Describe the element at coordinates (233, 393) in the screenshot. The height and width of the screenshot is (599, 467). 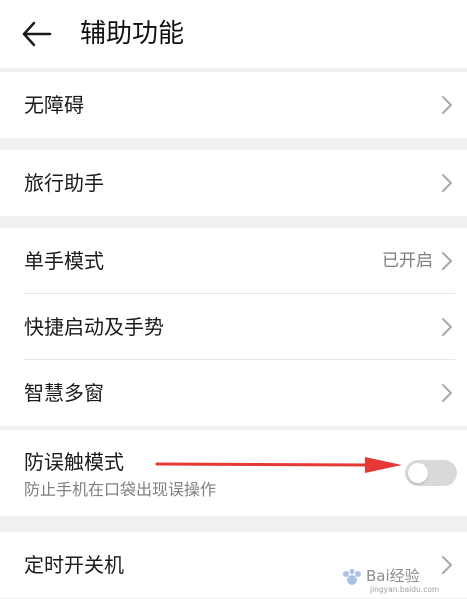
I see `setting-row-smart-multi-window: 智慧多窗` at that location.